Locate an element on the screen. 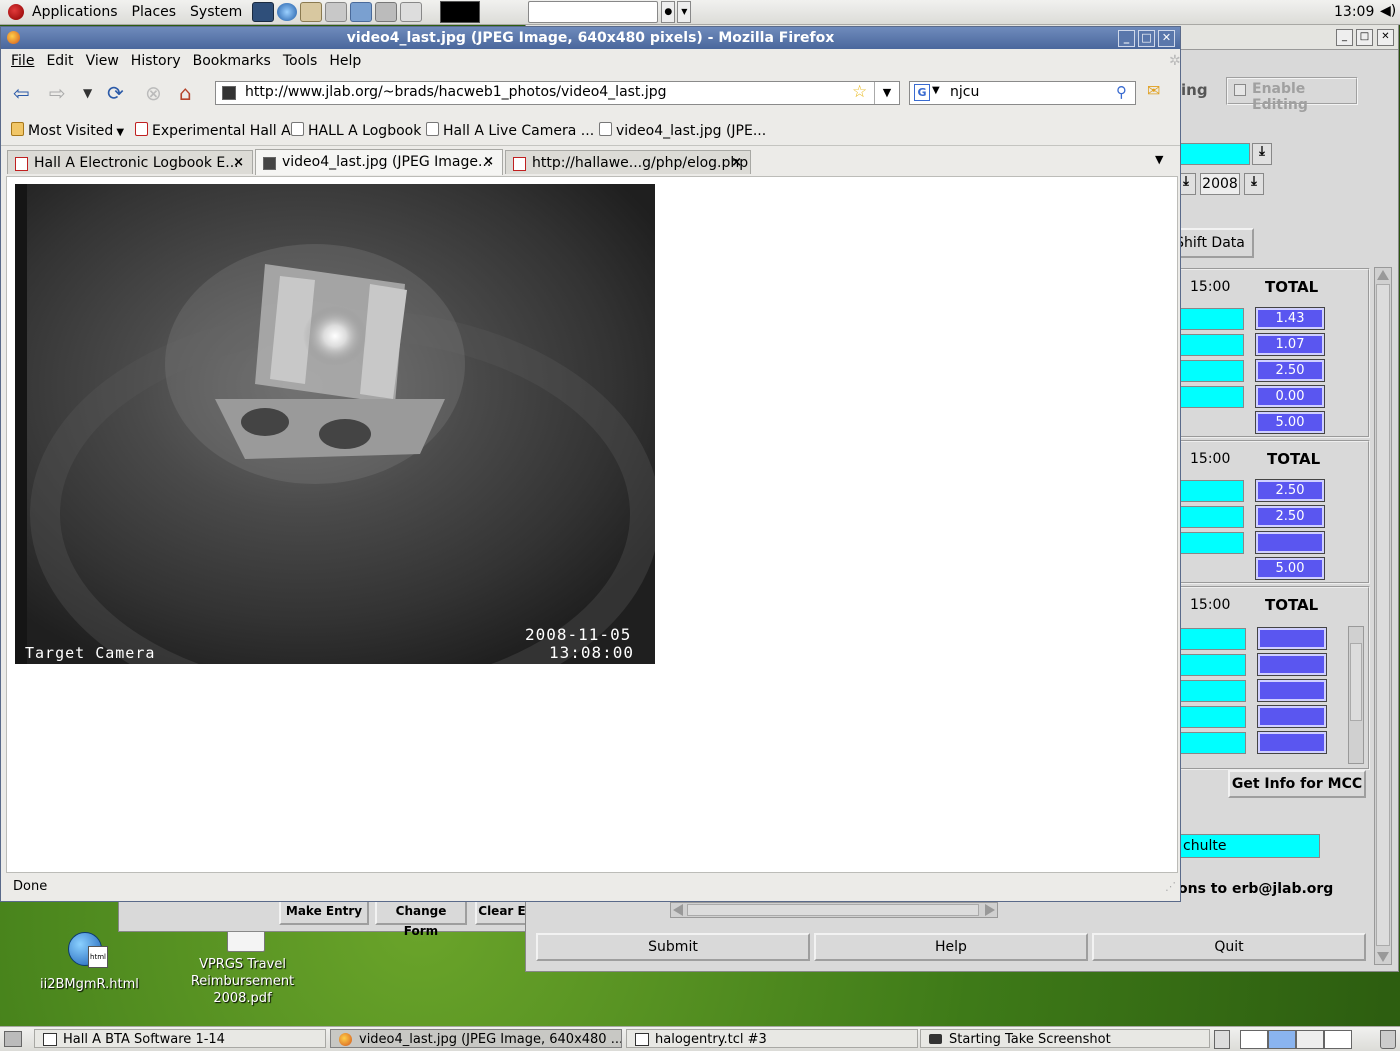 The image size is (1400, 1051). presentation-launcher-icon is located at coordinates (361, 12).